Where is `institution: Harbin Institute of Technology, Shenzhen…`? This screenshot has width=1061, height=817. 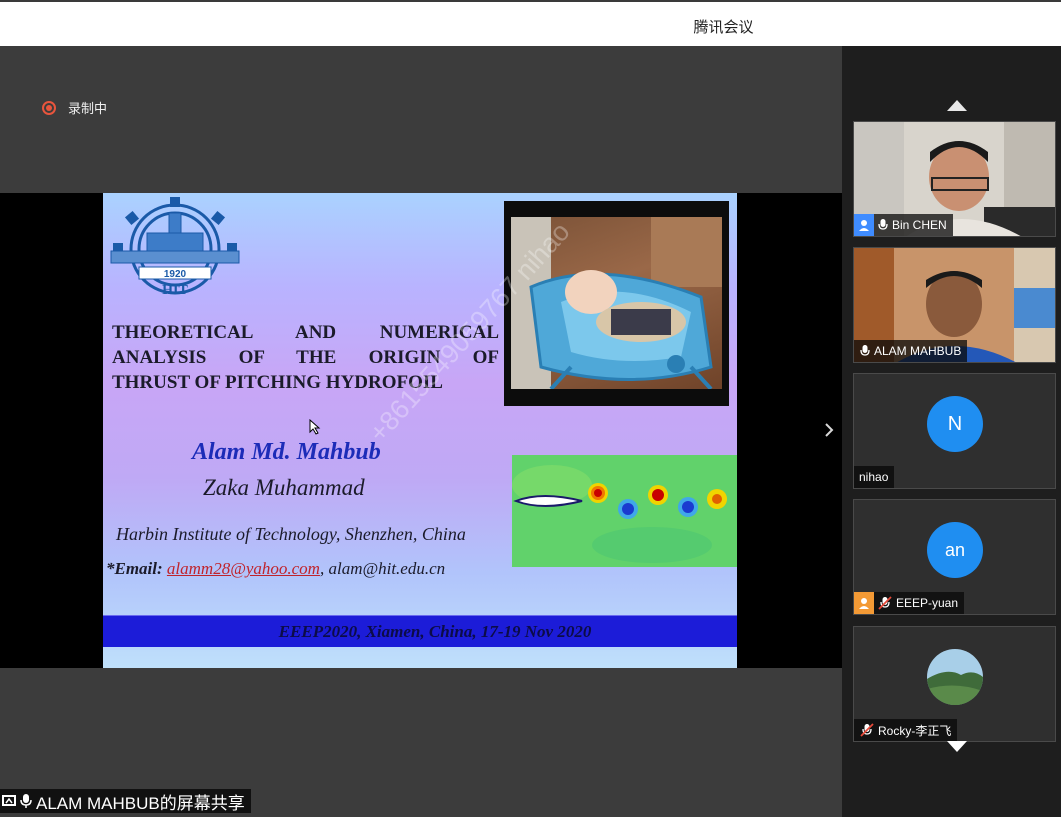 institution: Harbin Institute of Technology, Shenzhen… is located at coordinates (291, 534).